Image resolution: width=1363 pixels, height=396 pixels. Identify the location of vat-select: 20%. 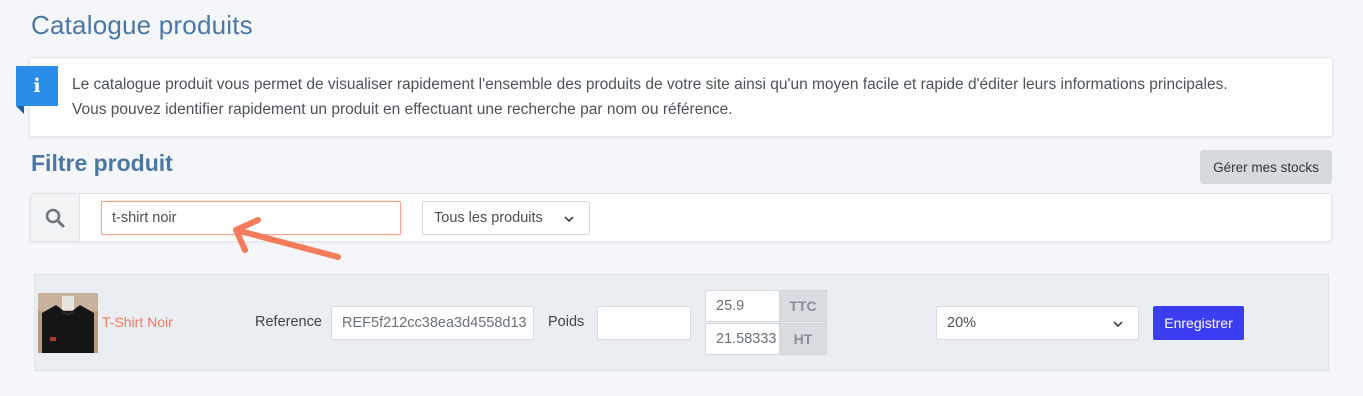
(1037, 323).